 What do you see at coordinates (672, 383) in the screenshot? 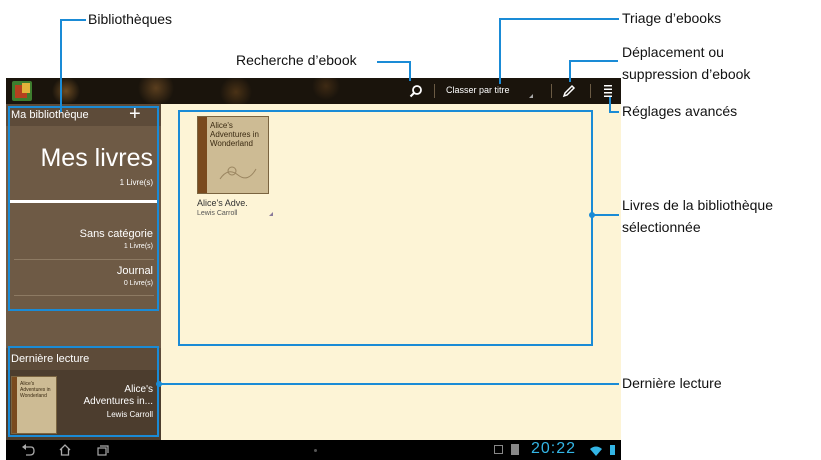
I see `callout-derniere: Dernière lecture` at bounding box center [672, 383].